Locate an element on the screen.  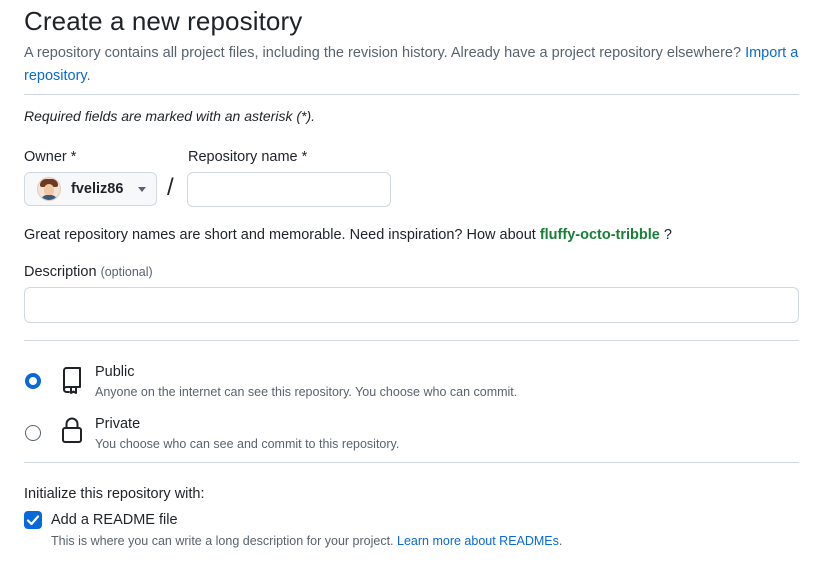
subtitle-suffix: . is located at coordinates (88, 76).